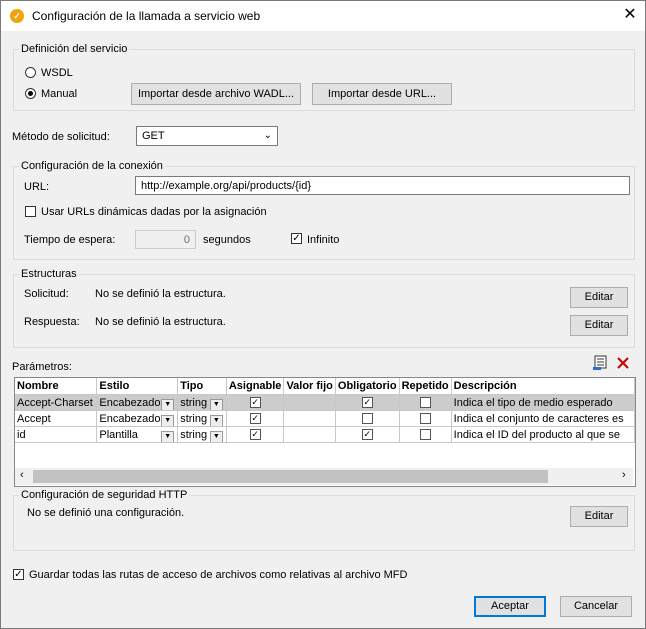  What do you see at coordinates (543, 434) in the screenshot?
I see `param-description-cell: Indica el ID del producto al que se` at bounding box center [543, 434].